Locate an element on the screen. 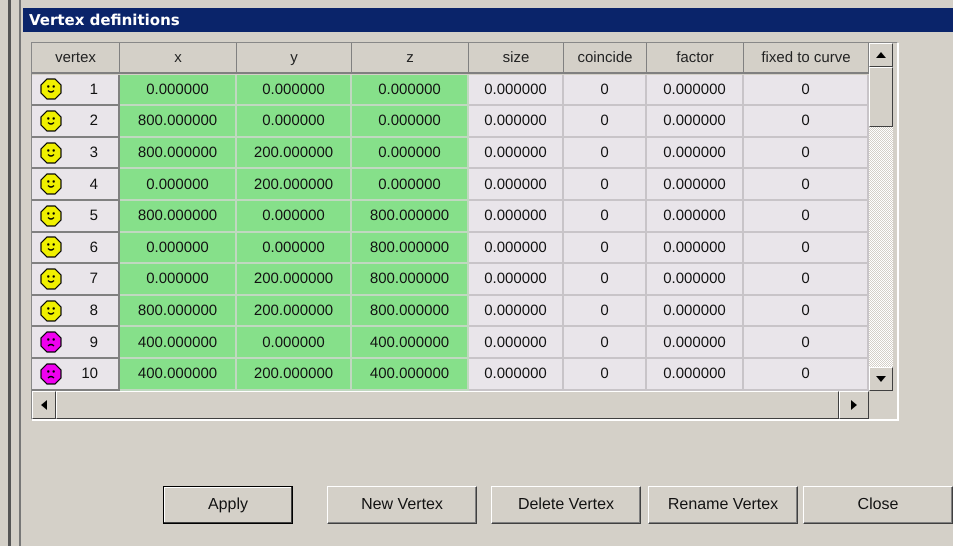 Image resolution: width=953 pixels, height=546 pixels. vertex-number: 9 is located at coordinates (94, 342).